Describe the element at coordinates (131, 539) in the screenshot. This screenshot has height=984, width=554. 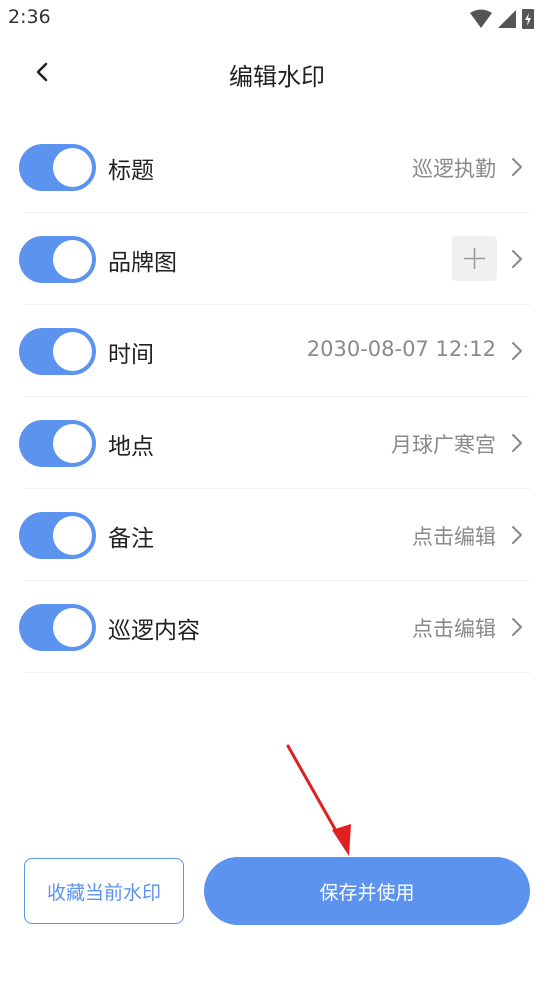
I see `field-label: 备注` at that location.